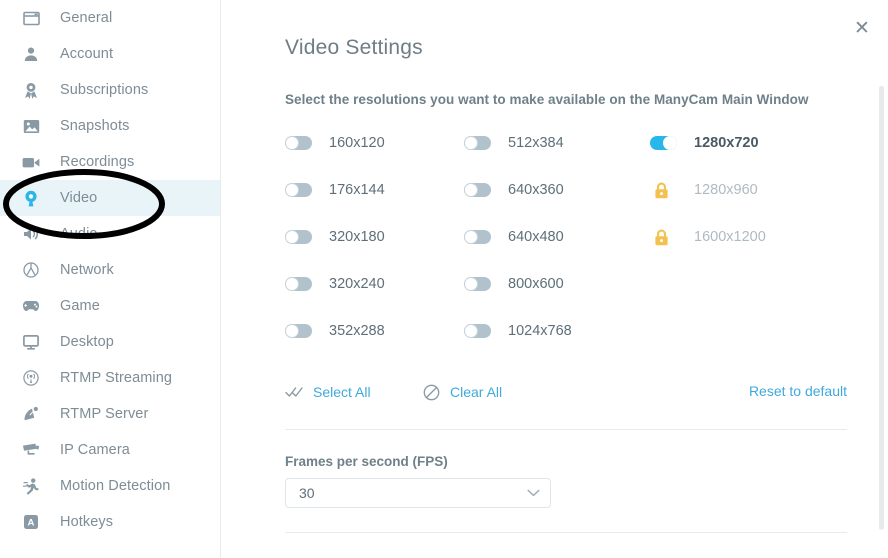 The image size is (888, 558). I want to click on resolution-option-1280x960: 1280x960, so click(740, 190).